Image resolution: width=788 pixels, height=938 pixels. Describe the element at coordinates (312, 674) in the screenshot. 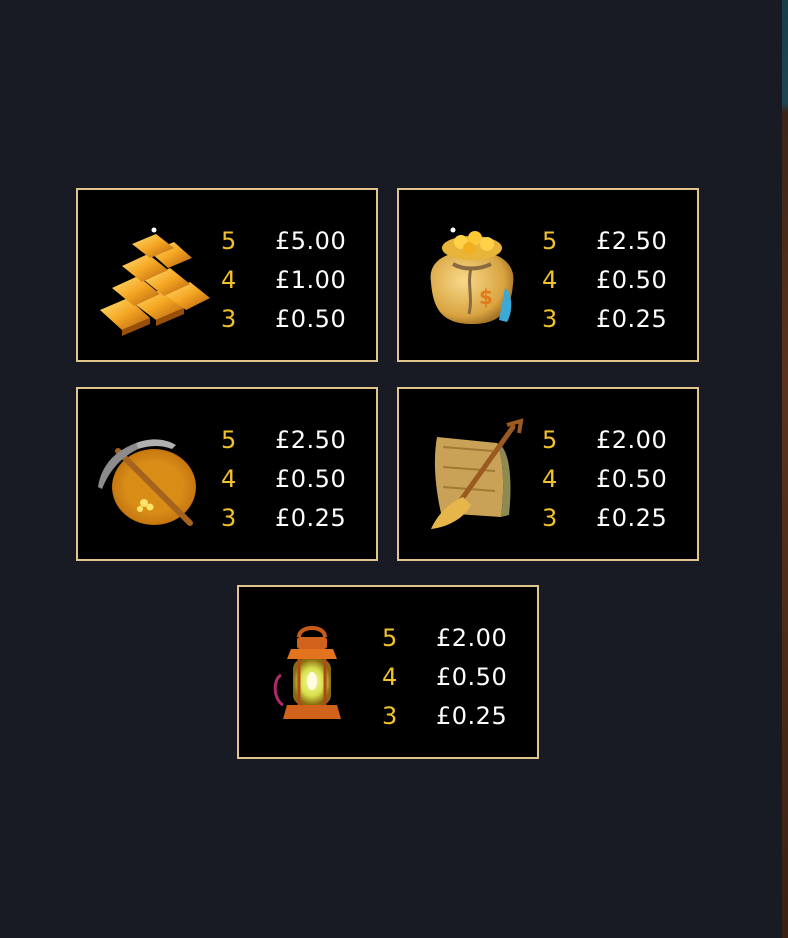

I see `lantern-icon` at that location.